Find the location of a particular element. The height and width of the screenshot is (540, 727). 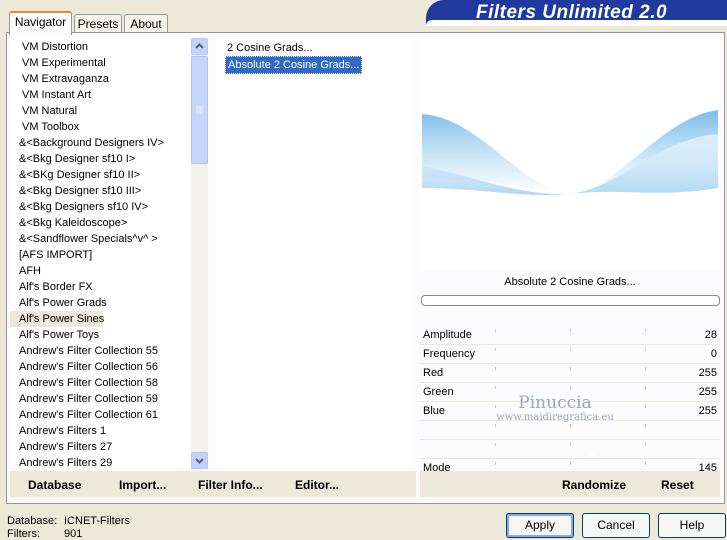

randomize-button: Randomize is located at coordinates (594, 485).